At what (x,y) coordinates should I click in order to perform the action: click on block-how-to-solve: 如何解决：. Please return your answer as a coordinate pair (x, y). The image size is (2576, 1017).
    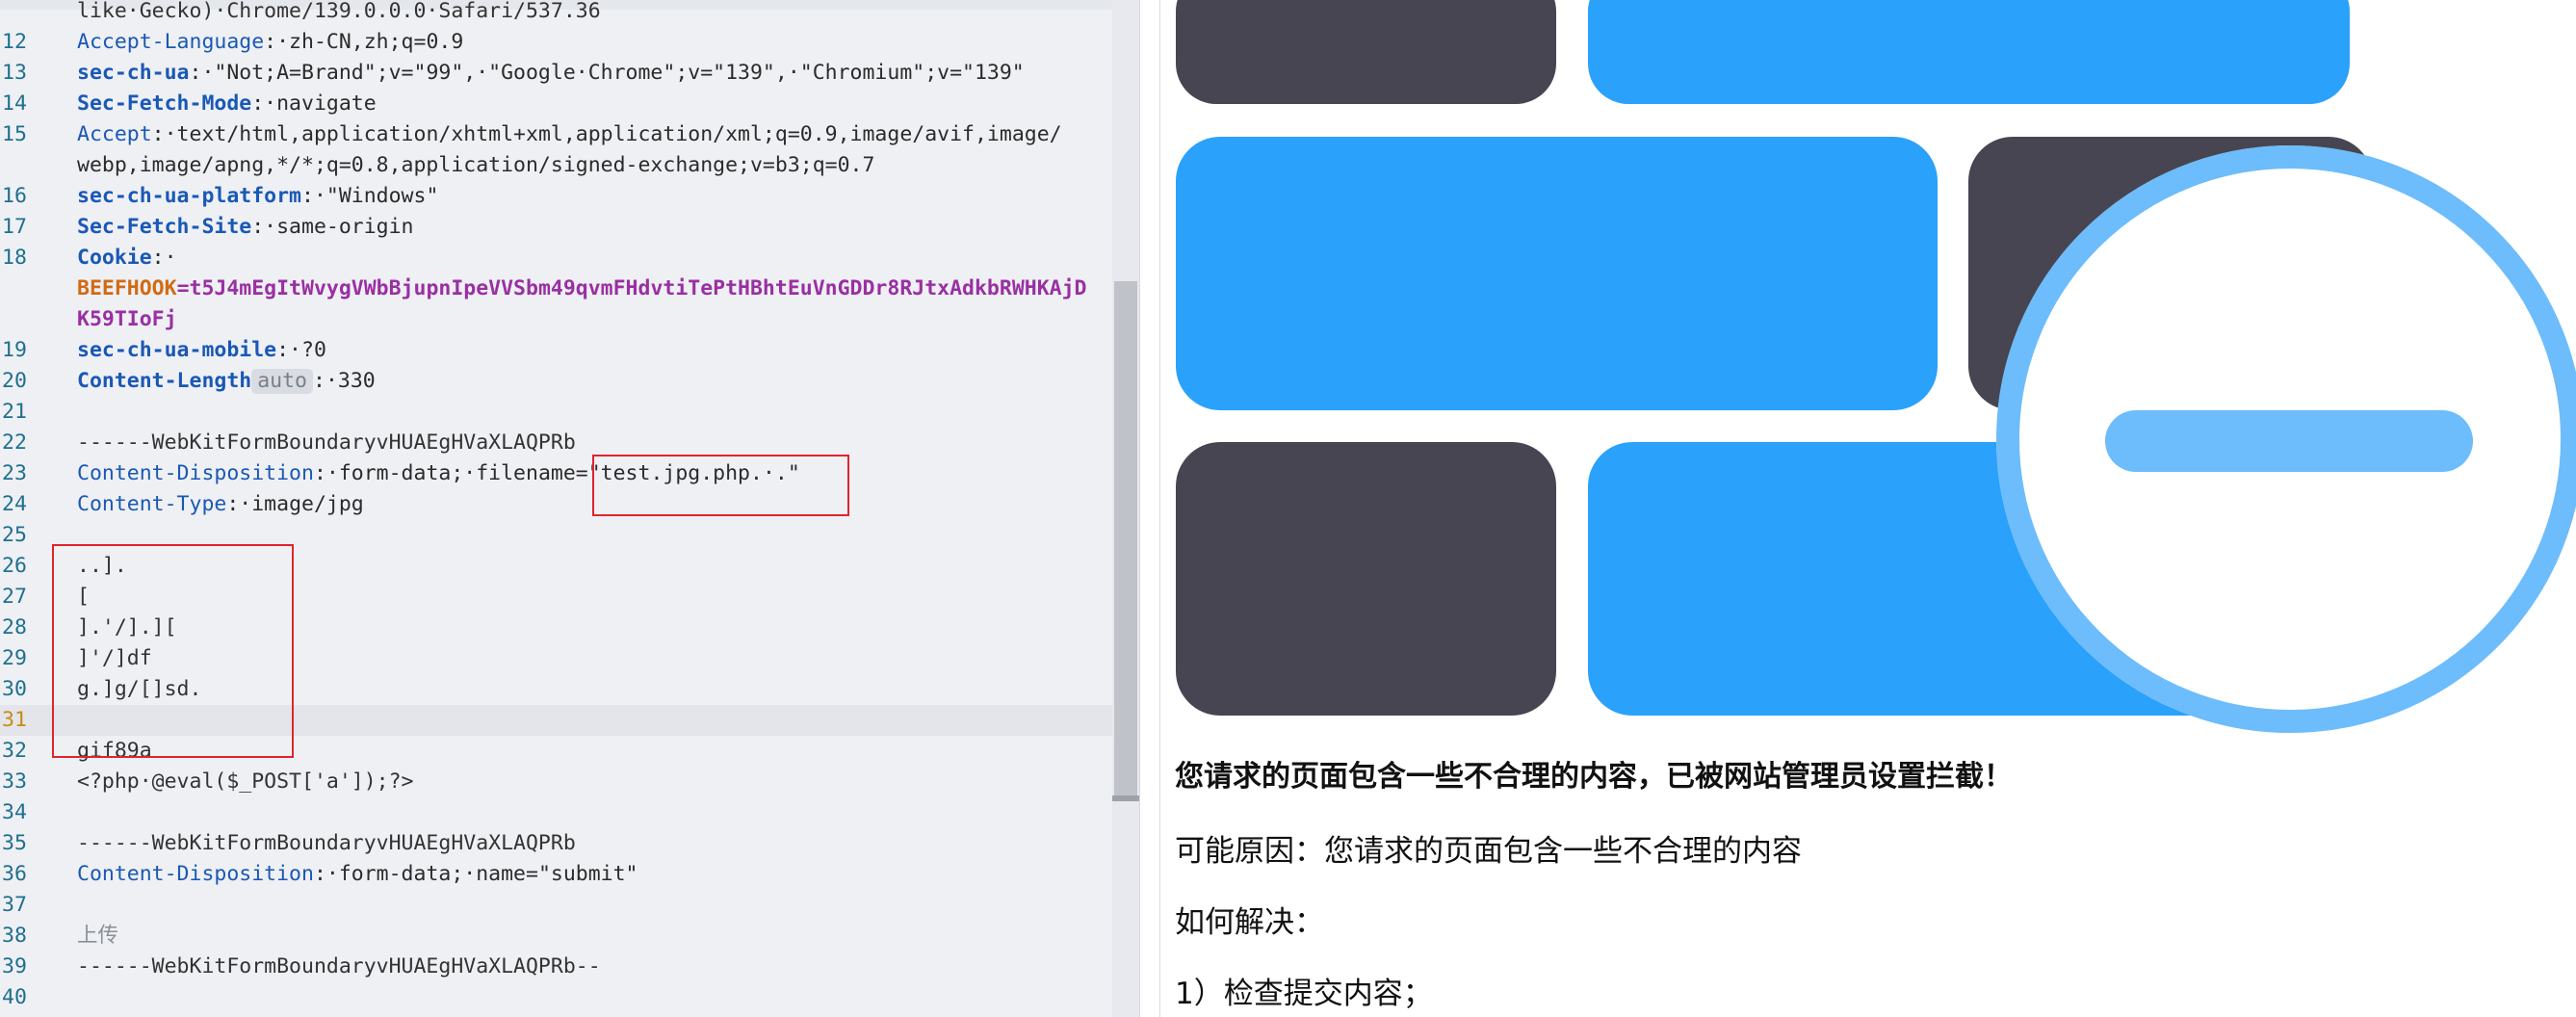
    Looking at the image, I should click on (1249, 922).